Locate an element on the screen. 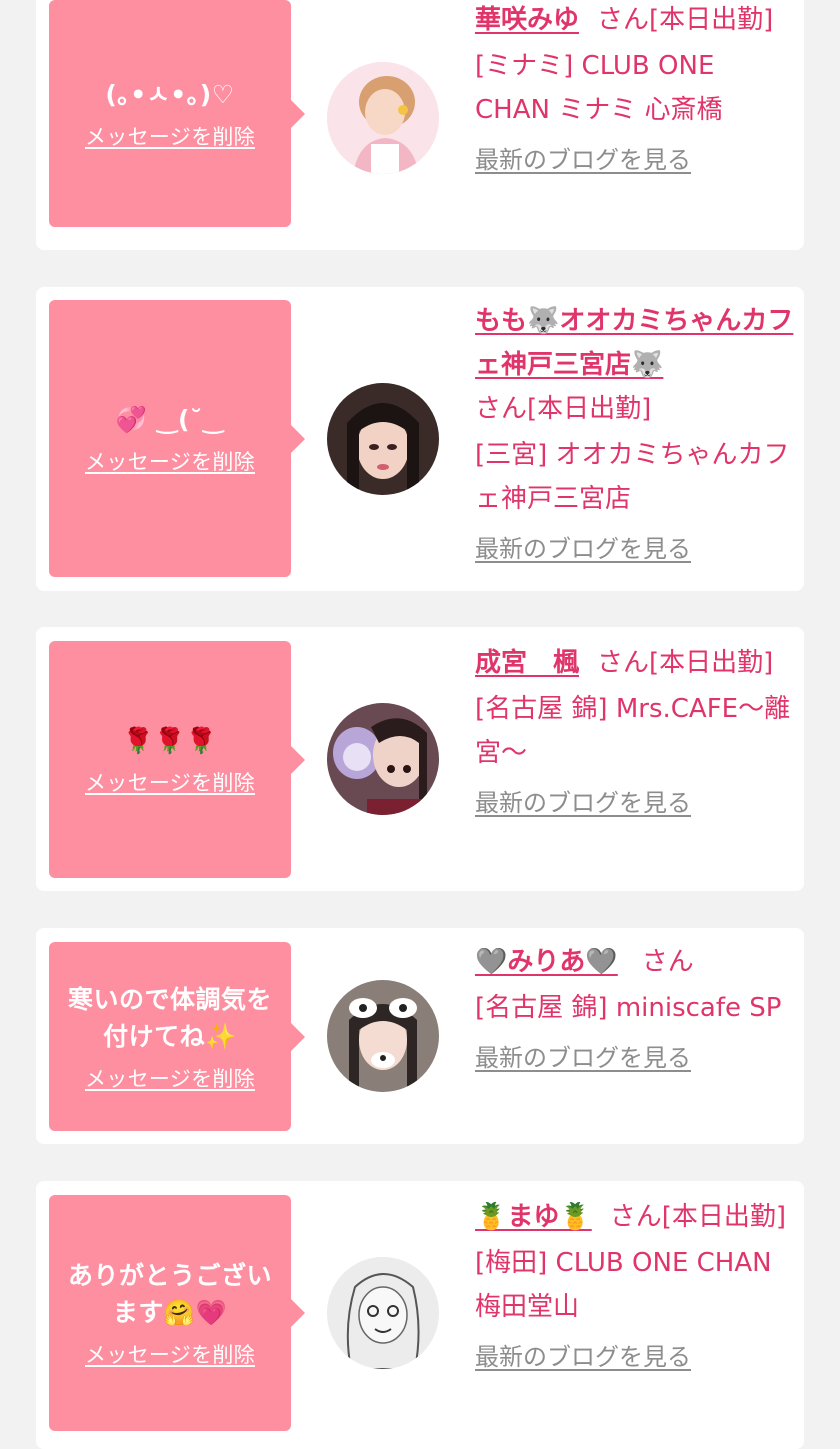 This screenshot has width=840, height=1449. message-bubble: ありがとうございます🤗💗 メッセージを削除 is located at coordinates (177, 1313).